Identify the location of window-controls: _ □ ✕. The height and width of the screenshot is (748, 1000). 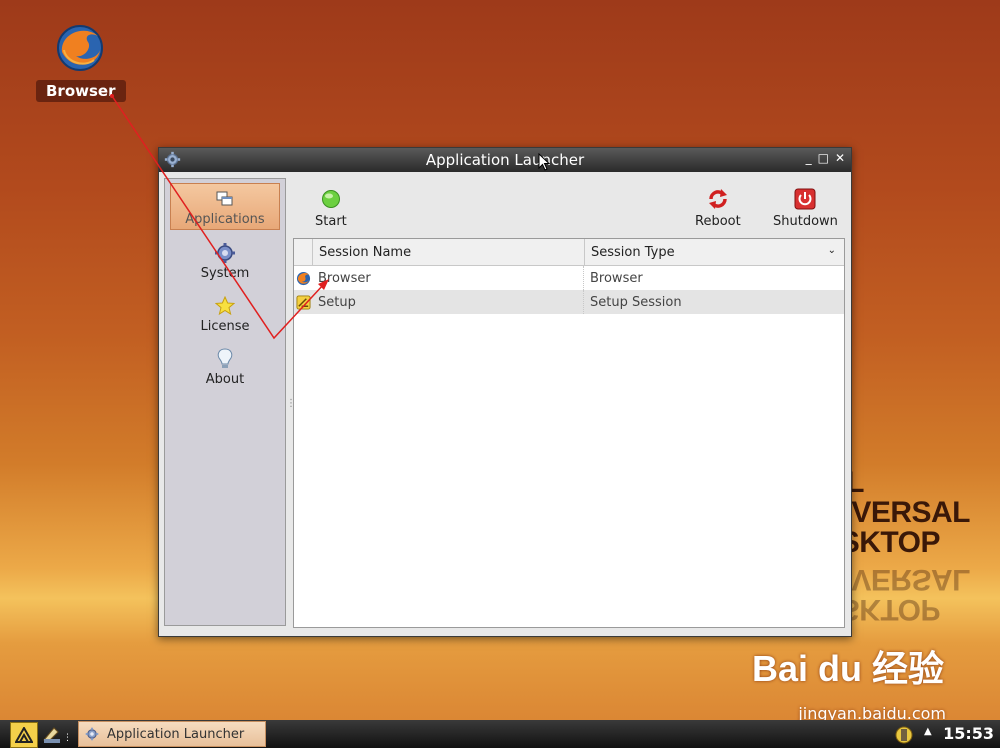
(825, 158).